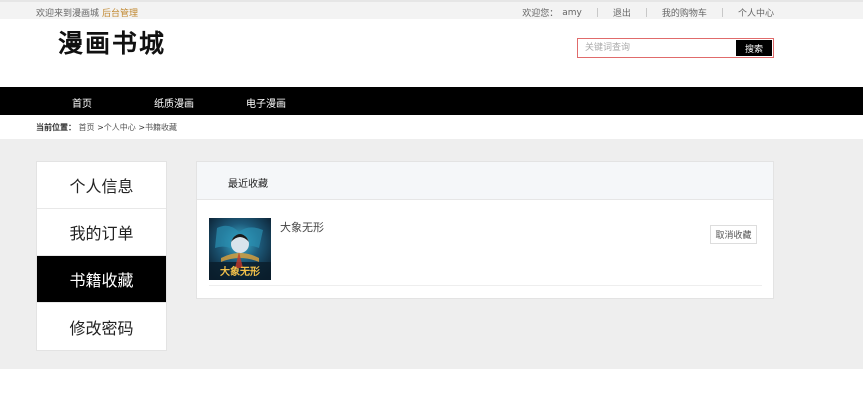 The width and height of the screenshot is (863, 407). I want to click on book-cover: 大象无形, so click(240, 249).